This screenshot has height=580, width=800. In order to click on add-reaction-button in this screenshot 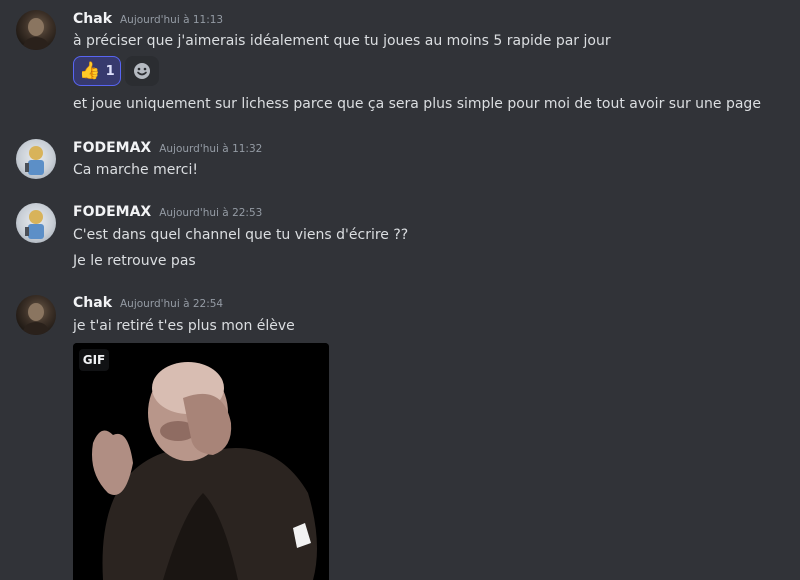, I will do `click(142, 71)`.